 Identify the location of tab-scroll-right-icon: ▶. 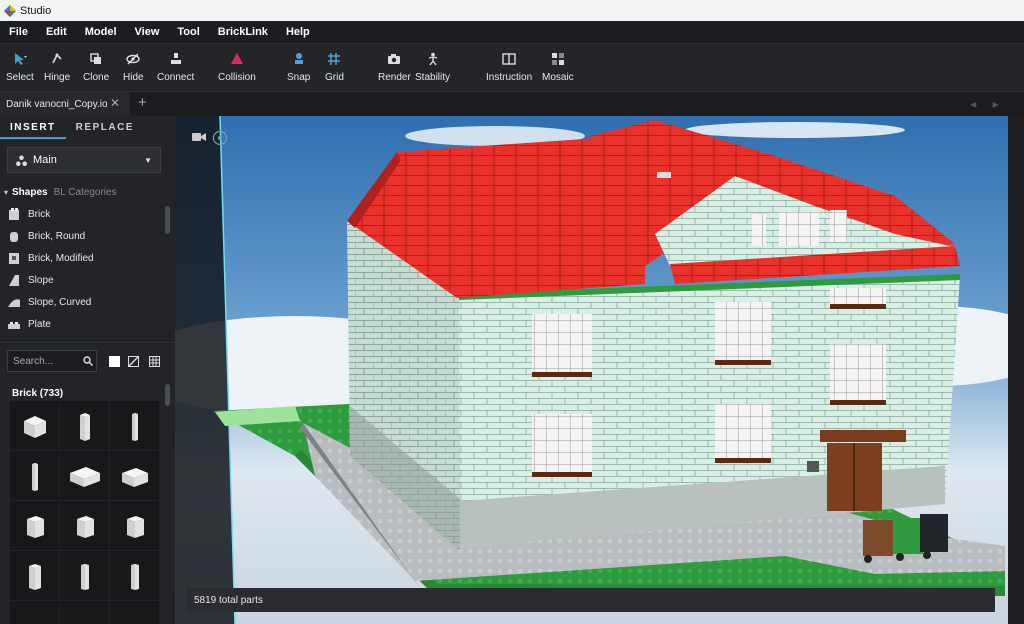
(996, 104).